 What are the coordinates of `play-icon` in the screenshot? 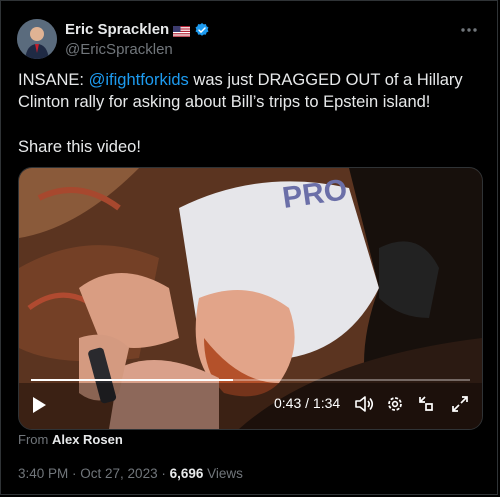 It's located at (39, 407).